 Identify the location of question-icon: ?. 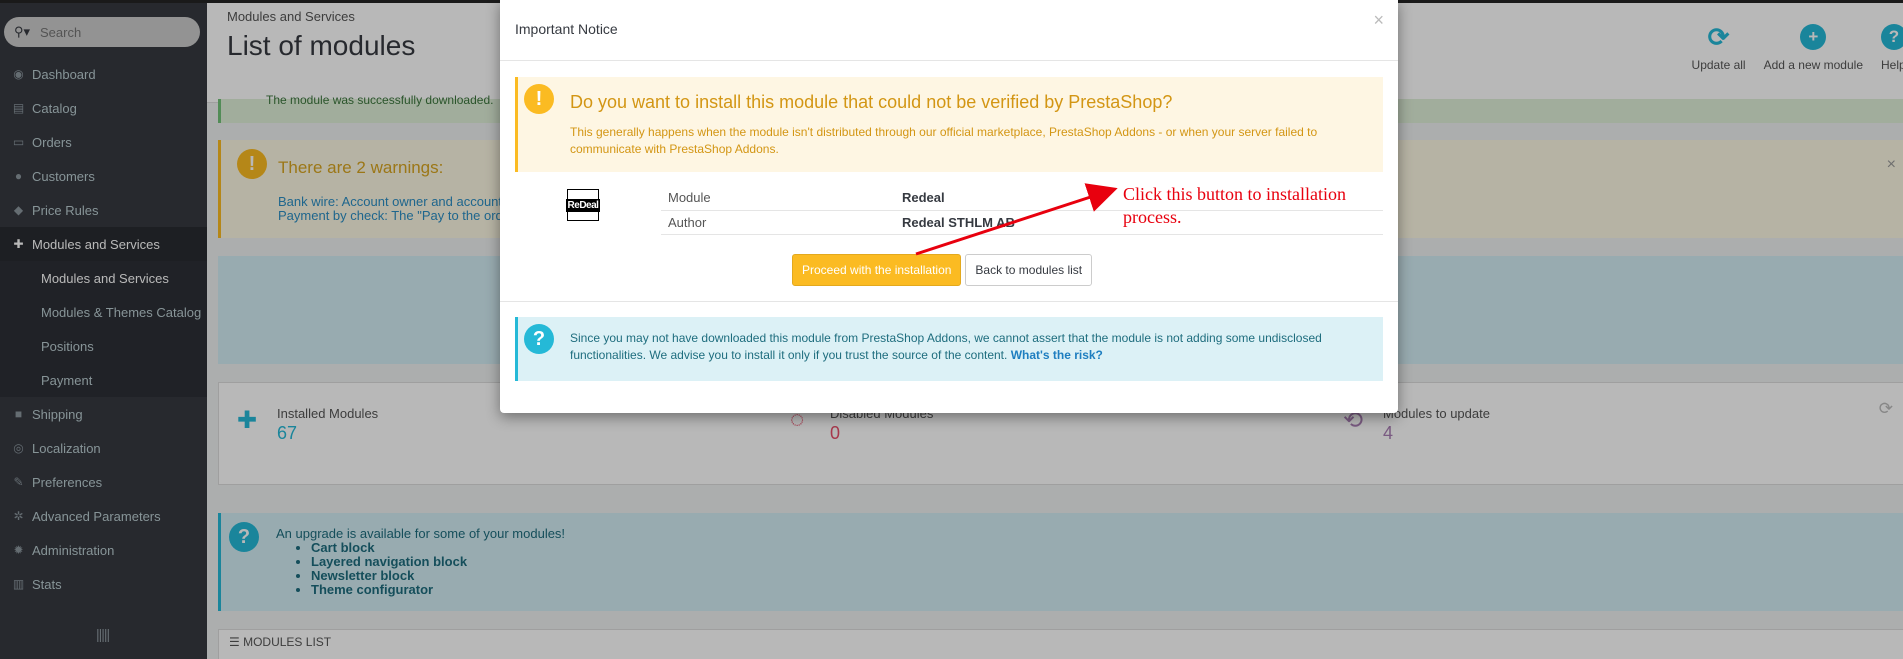
(539, 339).